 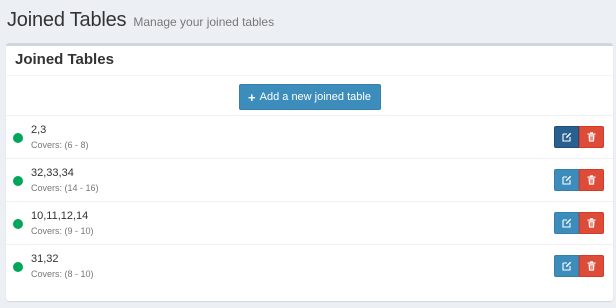 I want to click on page-subtitle: Manage your joined tables, so click(x=204, y=22).